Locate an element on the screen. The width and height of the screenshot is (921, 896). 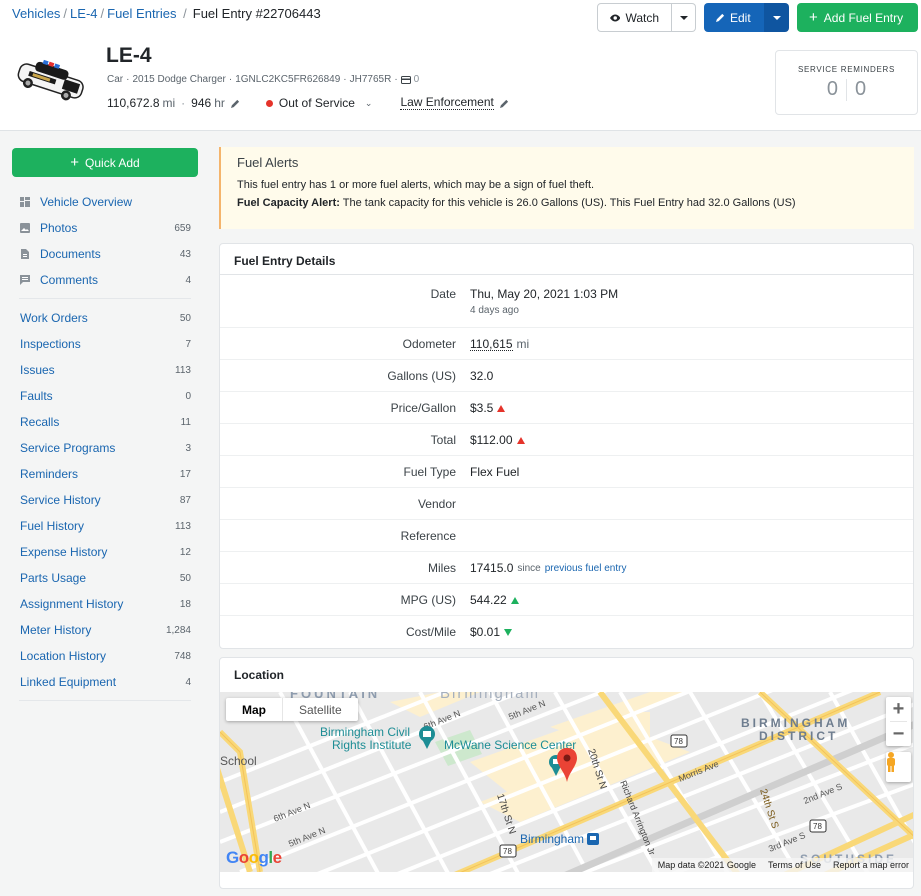
vehicle-hours: 946 is located at coordinates (201, 103).